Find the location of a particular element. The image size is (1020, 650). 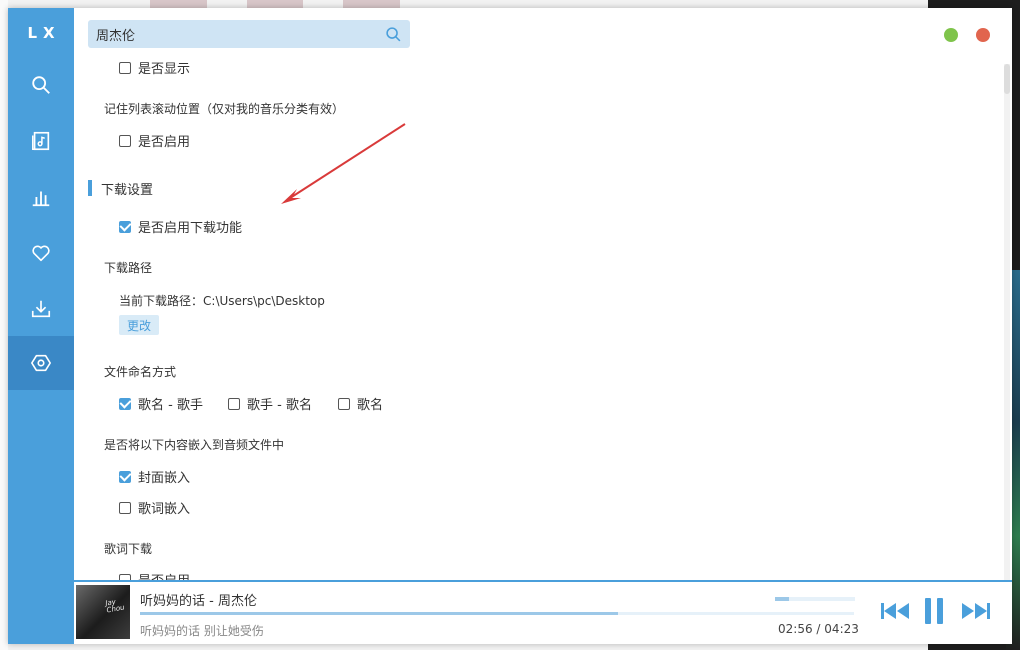

checkbox-label: 是否启用下载功能 is located at coordinates (190, 228).